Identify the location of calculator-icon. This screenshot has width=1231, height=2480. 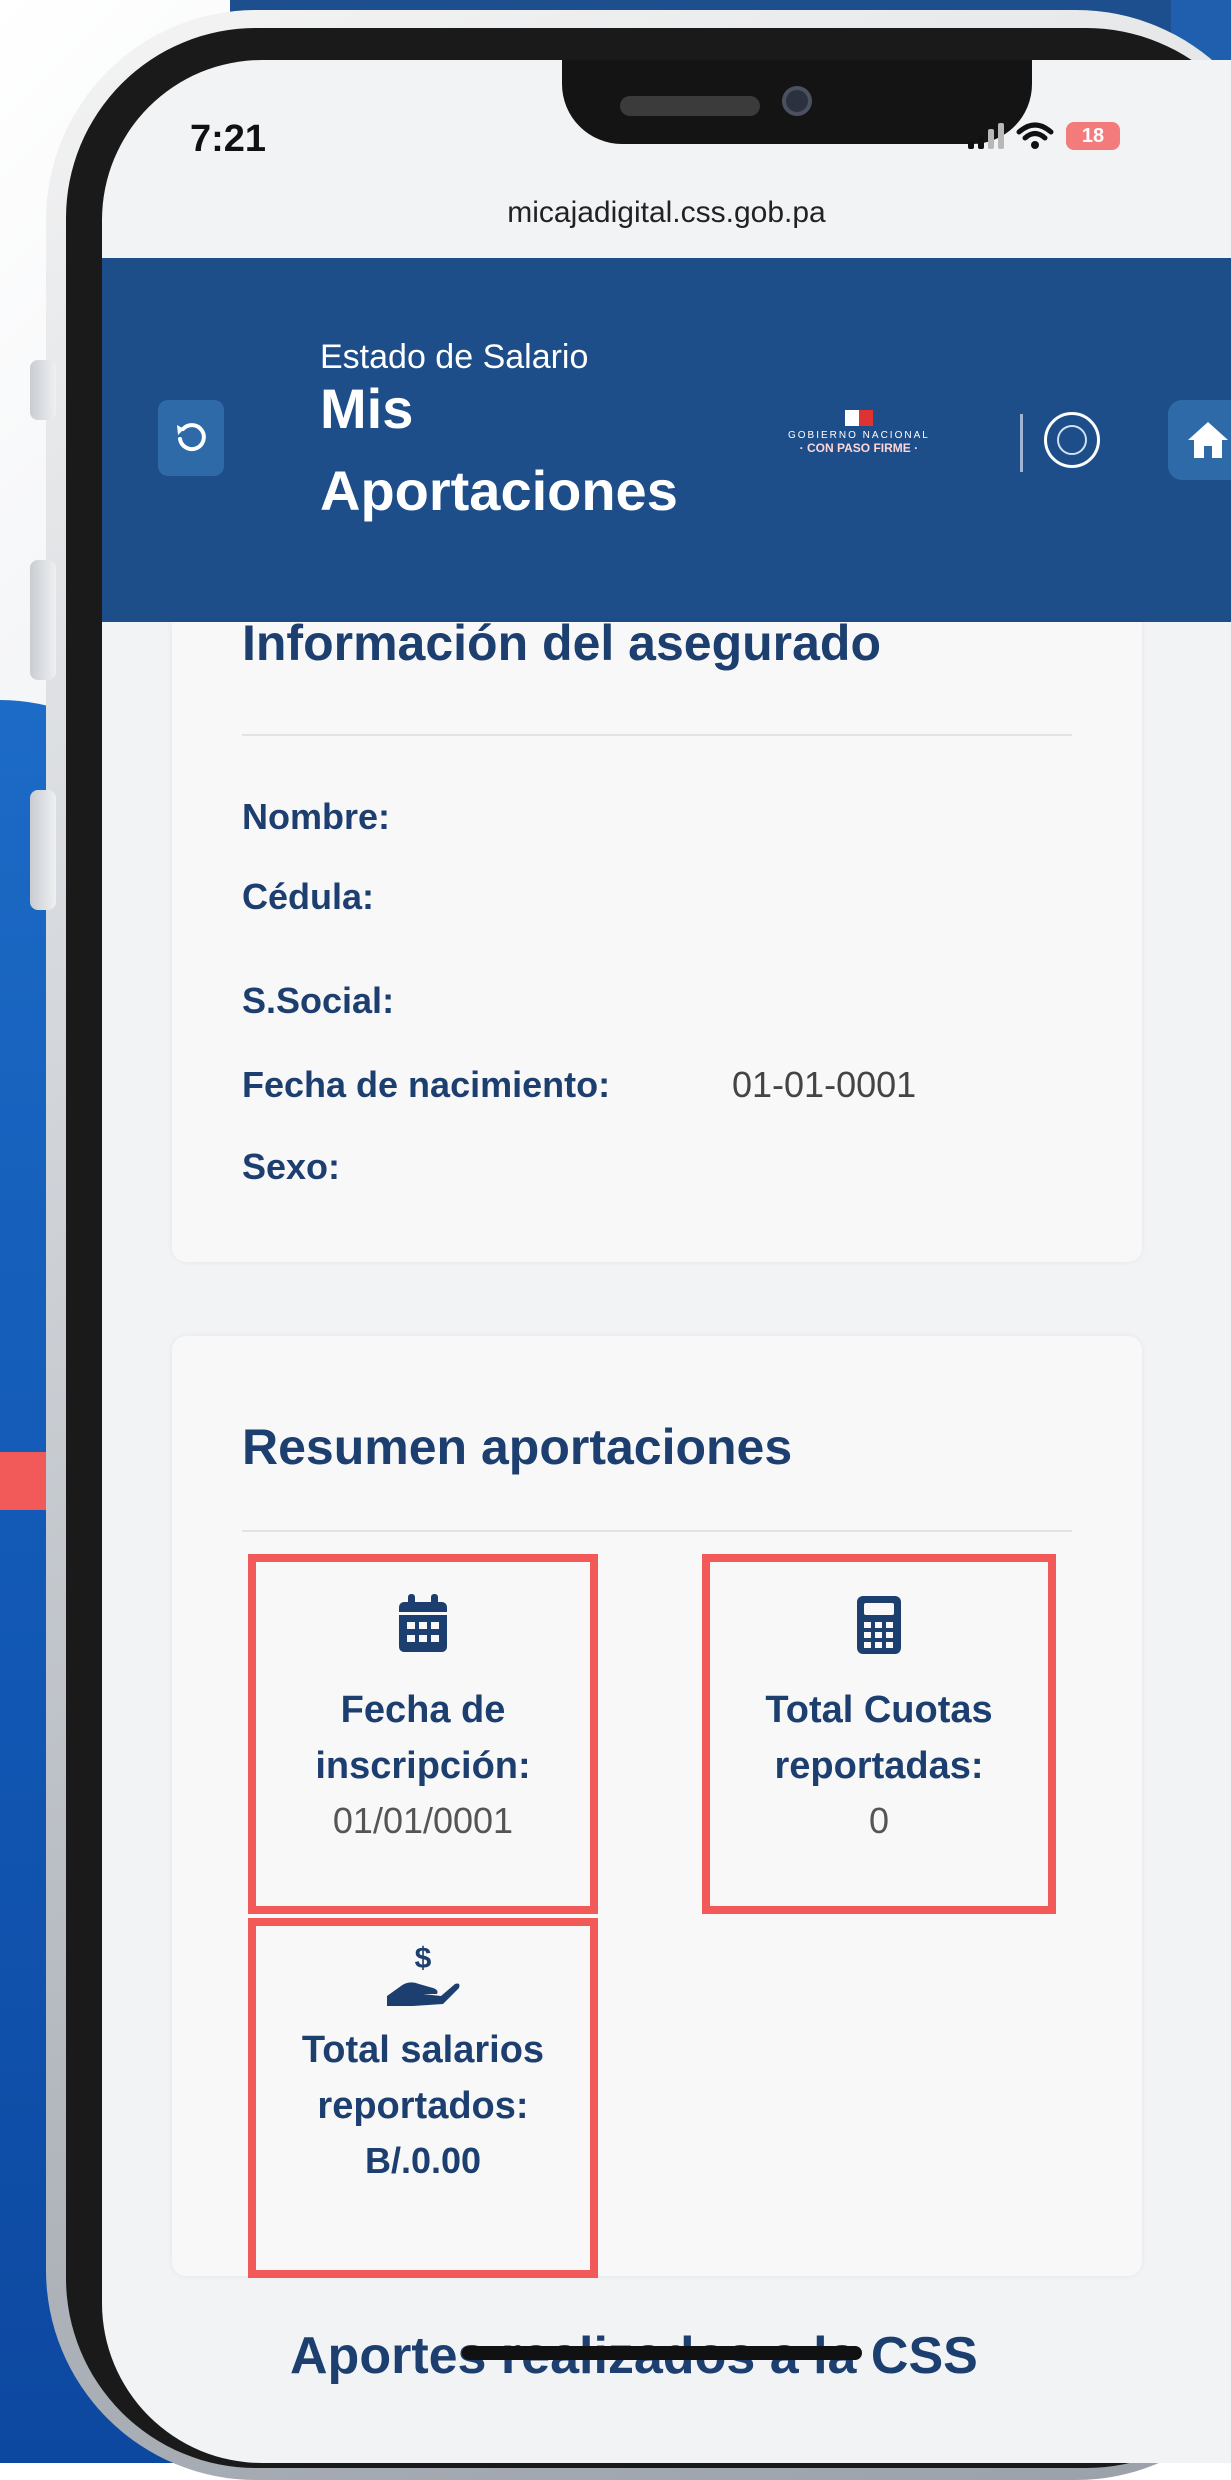
(879, 1625).